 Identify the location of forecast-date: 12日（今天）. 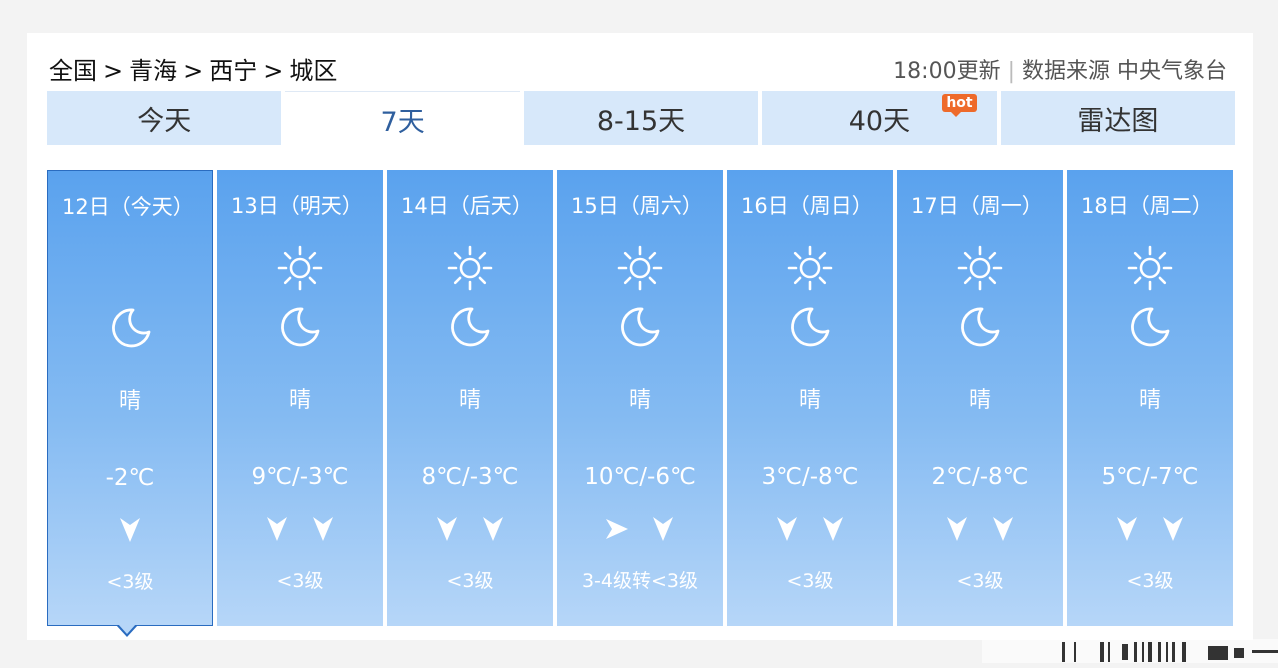
(128, 207).